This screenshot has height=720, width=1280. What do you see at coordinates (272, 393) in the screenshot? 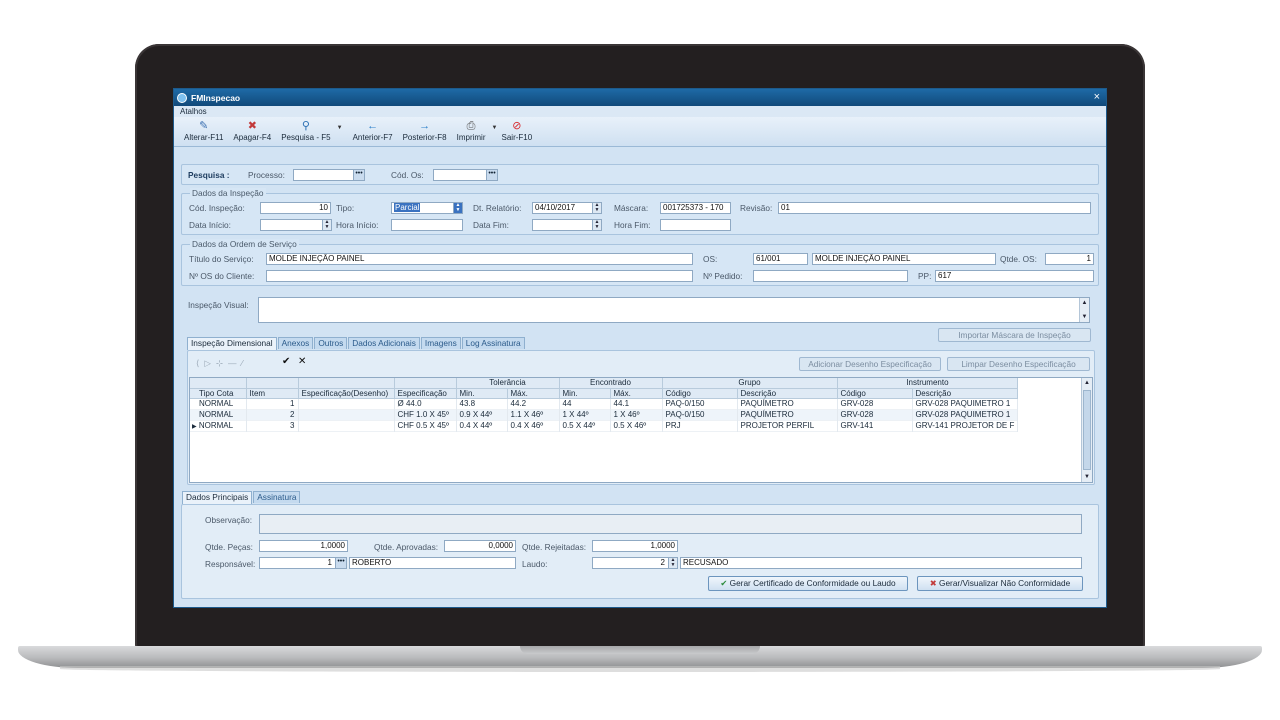
I see `col-item: Item` at bounding box center [272, 393].